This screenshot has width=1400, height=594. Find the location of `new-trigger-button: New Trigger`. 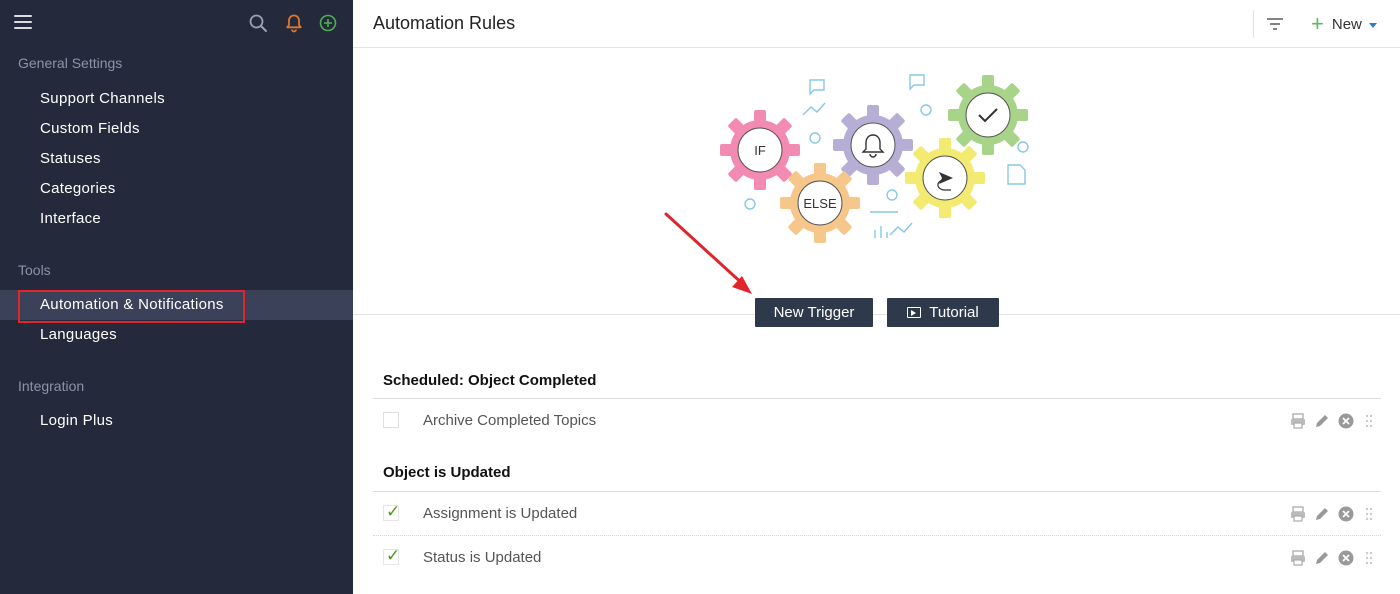

new-trigger-button: New Trigger is located at coordinates (814, 312).